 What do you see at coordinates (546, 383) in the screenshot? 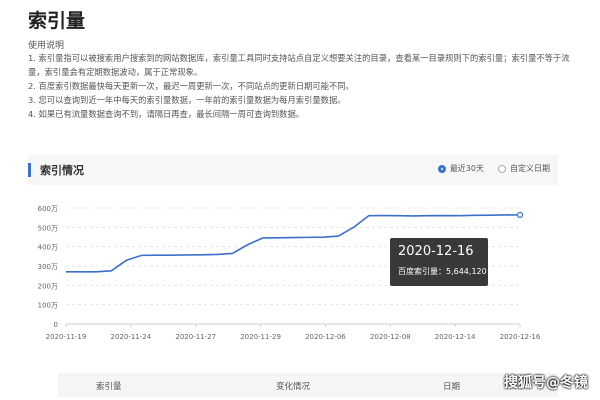
I see `watermark: 搜狐号@冬镜` at bounding box center [546, 383].